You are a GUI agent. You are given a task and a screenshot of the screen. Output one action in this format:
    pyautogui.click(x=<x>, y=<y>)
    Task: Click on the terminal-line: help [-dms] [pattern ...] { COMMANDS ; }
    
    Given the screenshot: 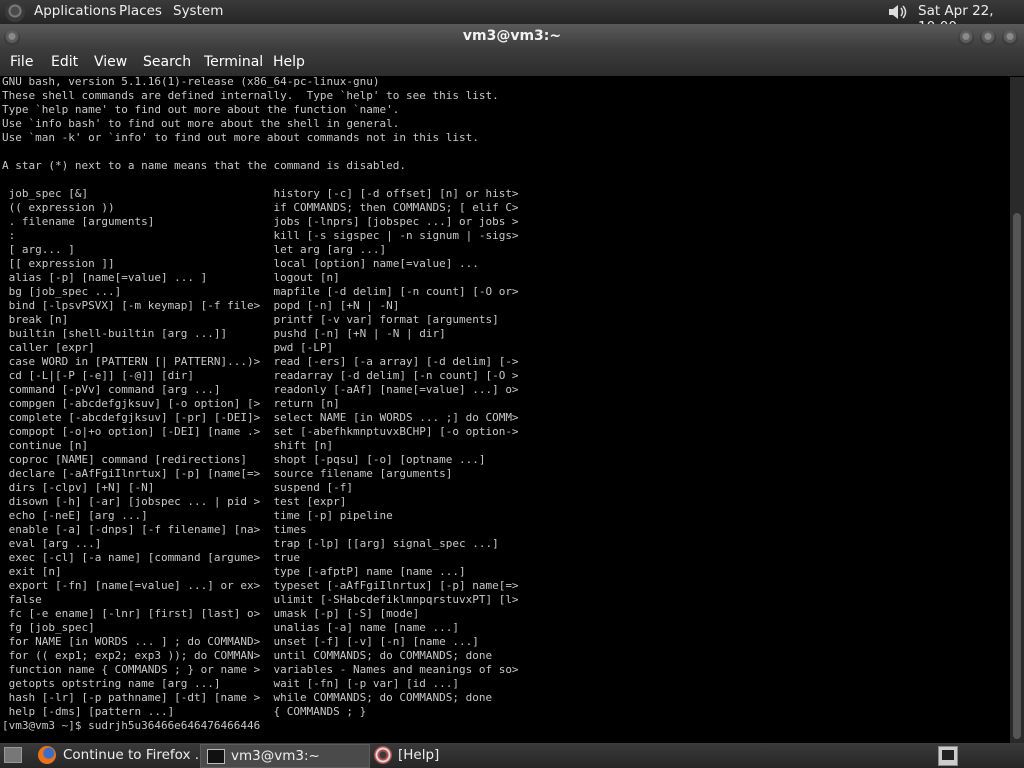 What is the action you would take?
    pyautogui.click(x=184, y=711)
    